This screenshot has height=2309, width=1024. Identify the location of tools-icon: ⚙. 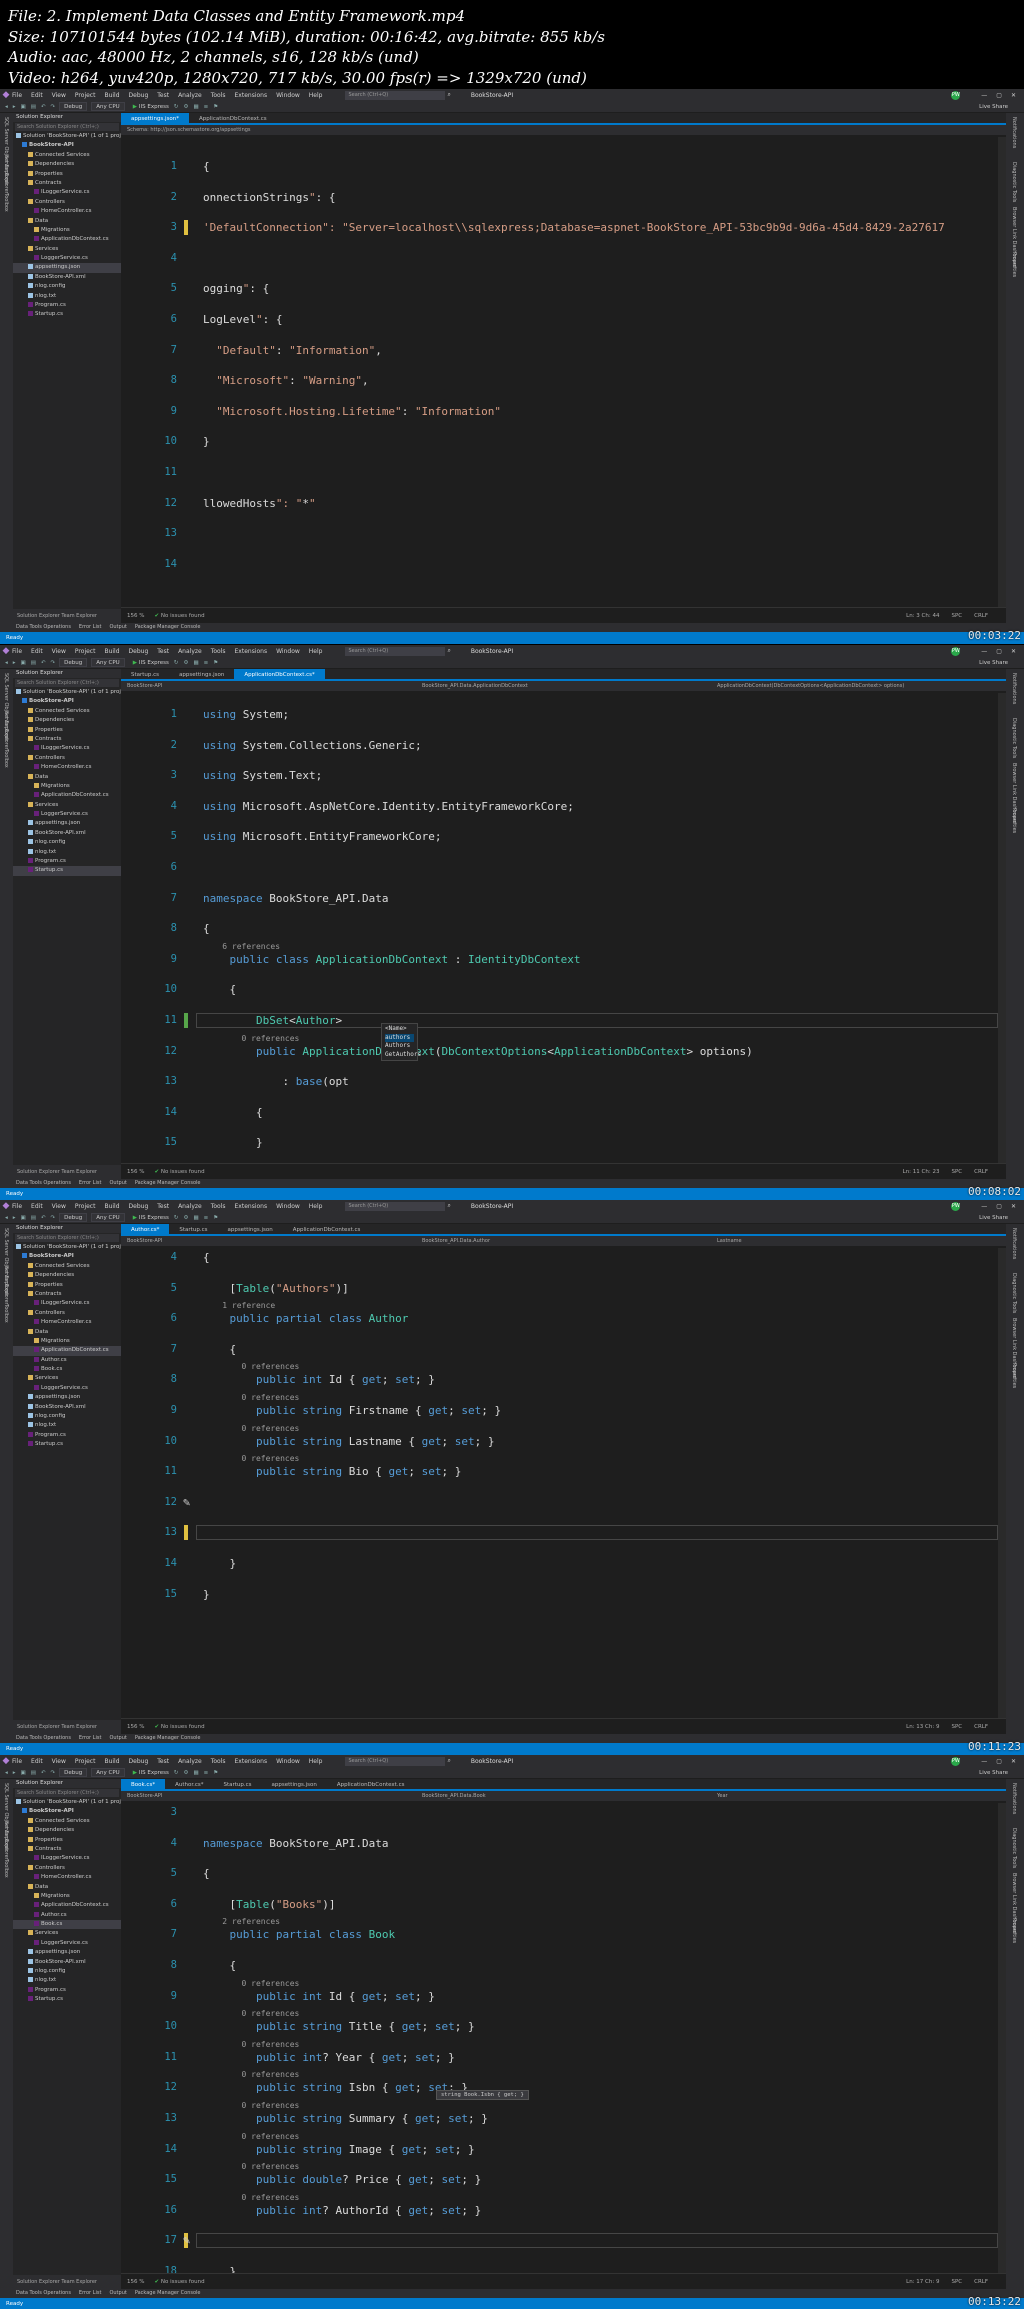
(186, 1218).